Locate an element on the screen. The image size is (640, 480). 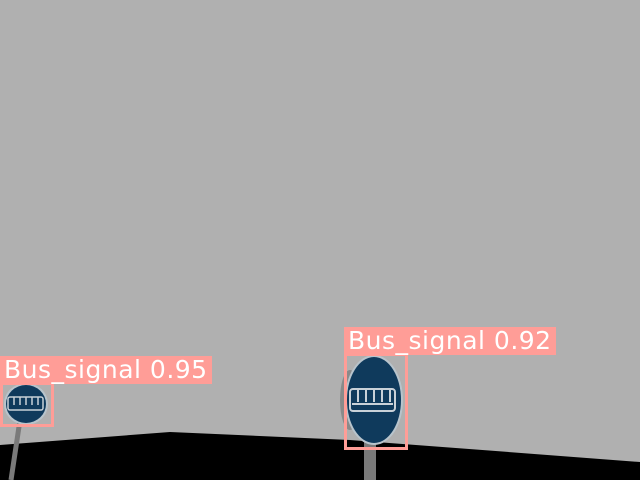
detection-label: Bus_signal 0.95 is located at coordinates (106, 370).